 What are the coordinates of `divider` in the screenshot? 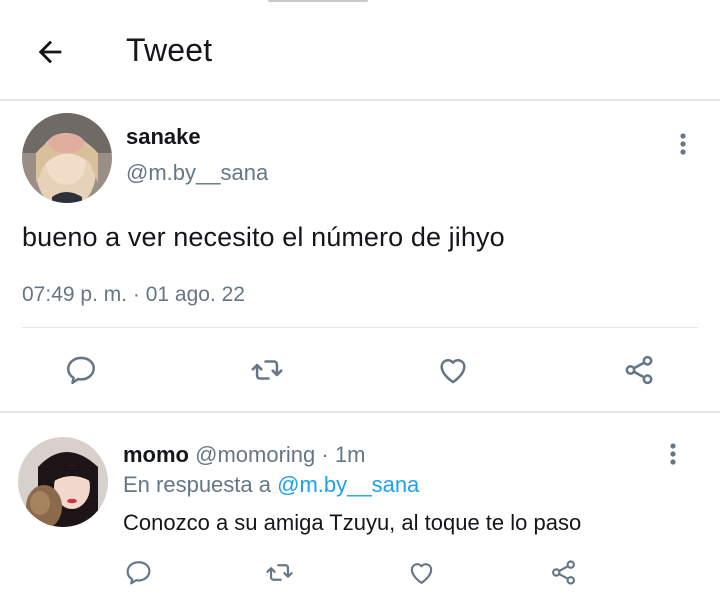 It's located at (360, 327).